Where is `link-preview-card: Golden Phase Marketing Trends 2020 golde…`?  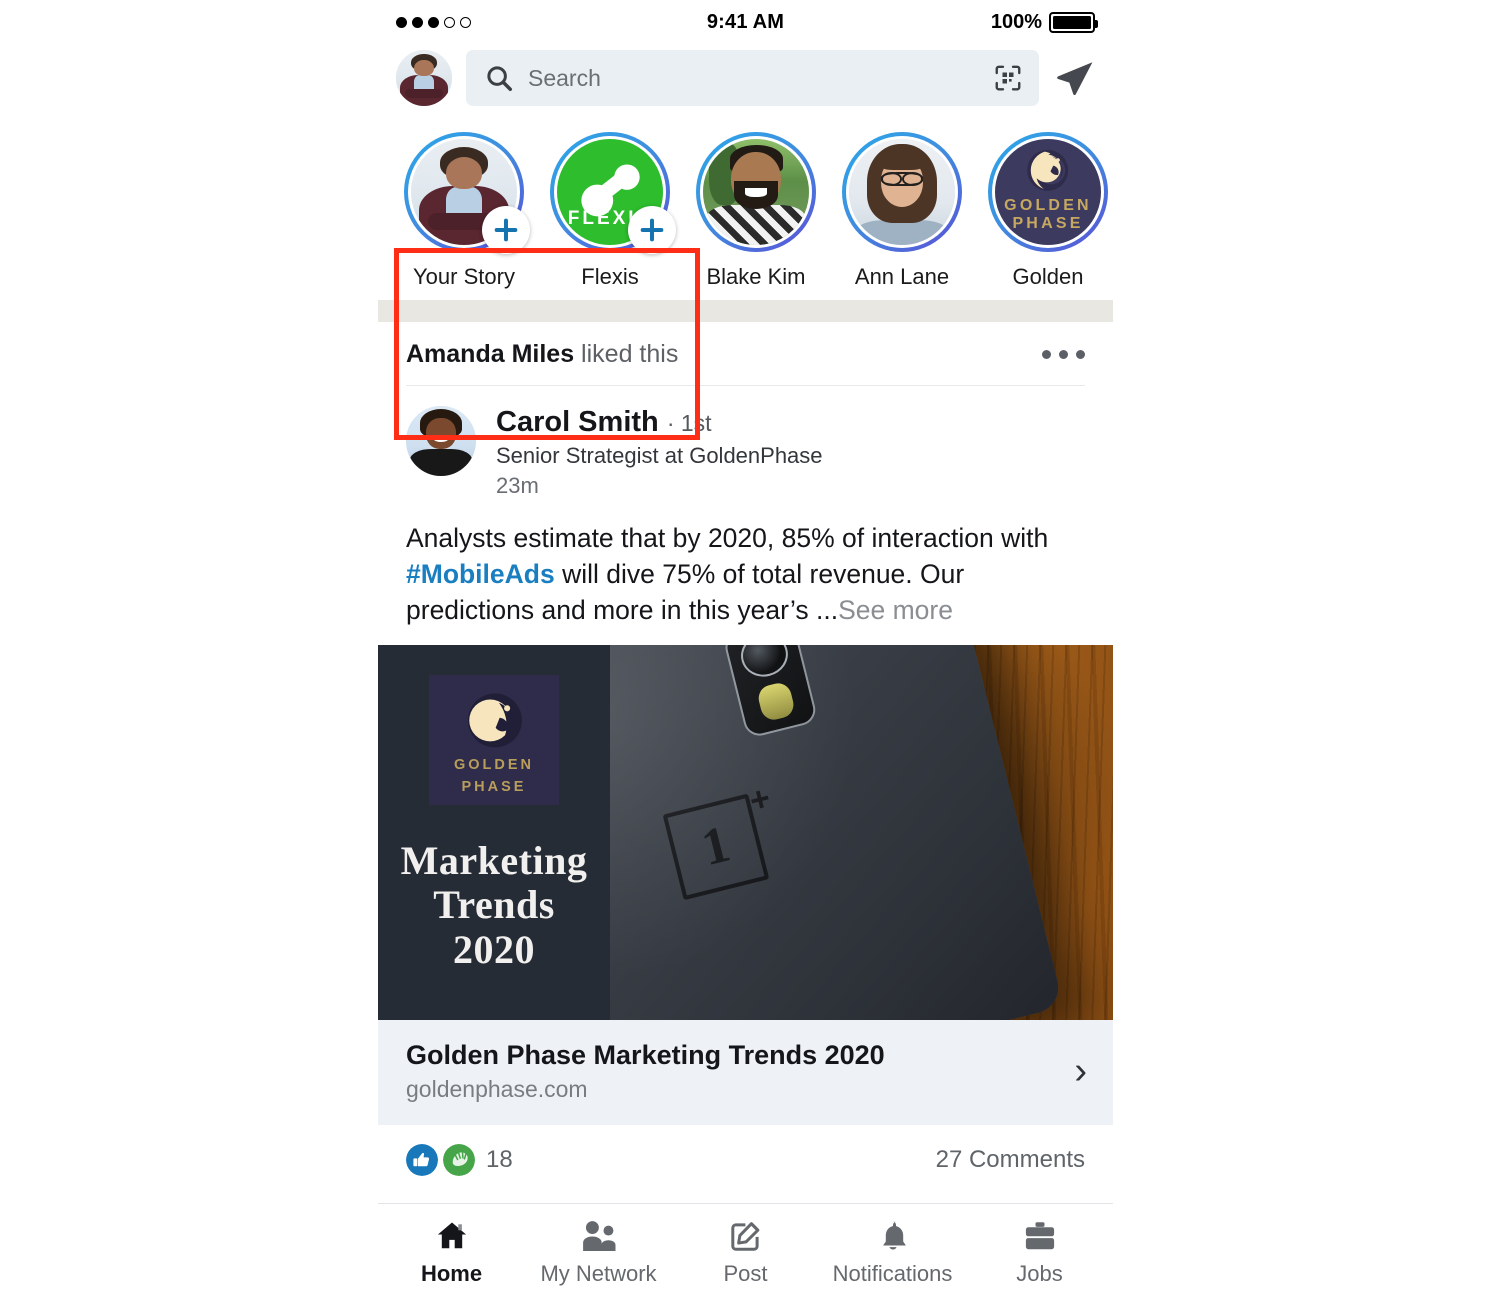
link-preview-card: Golden Phase Marketing Trends 2020 golde… is located at coordinates (745, 1072).